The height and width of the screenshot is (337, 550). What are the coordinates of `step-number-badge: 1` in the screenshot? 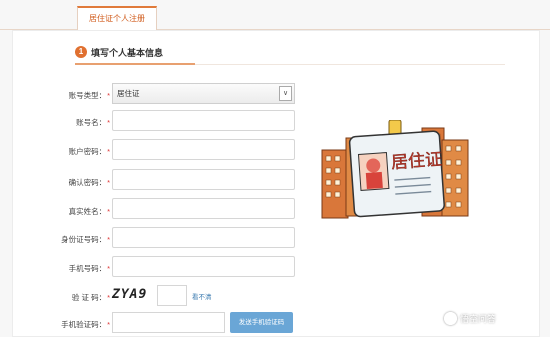 It's located at (81, 52).